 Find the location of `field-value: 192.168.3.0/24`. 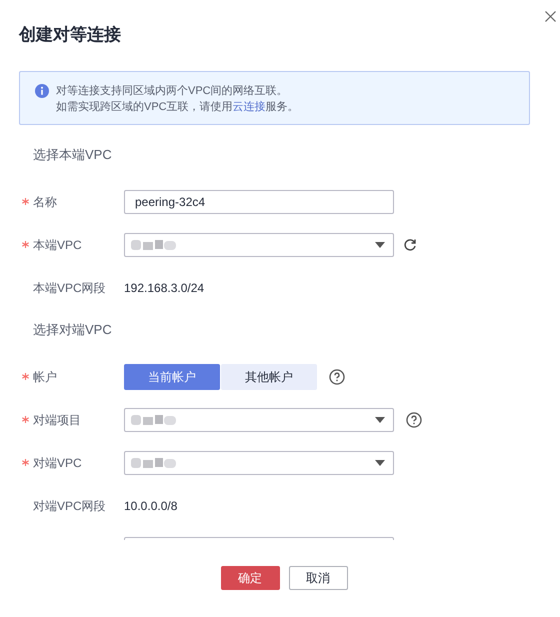

field-value: 192.168.3.0/24 is located at coordinates (164, 288).